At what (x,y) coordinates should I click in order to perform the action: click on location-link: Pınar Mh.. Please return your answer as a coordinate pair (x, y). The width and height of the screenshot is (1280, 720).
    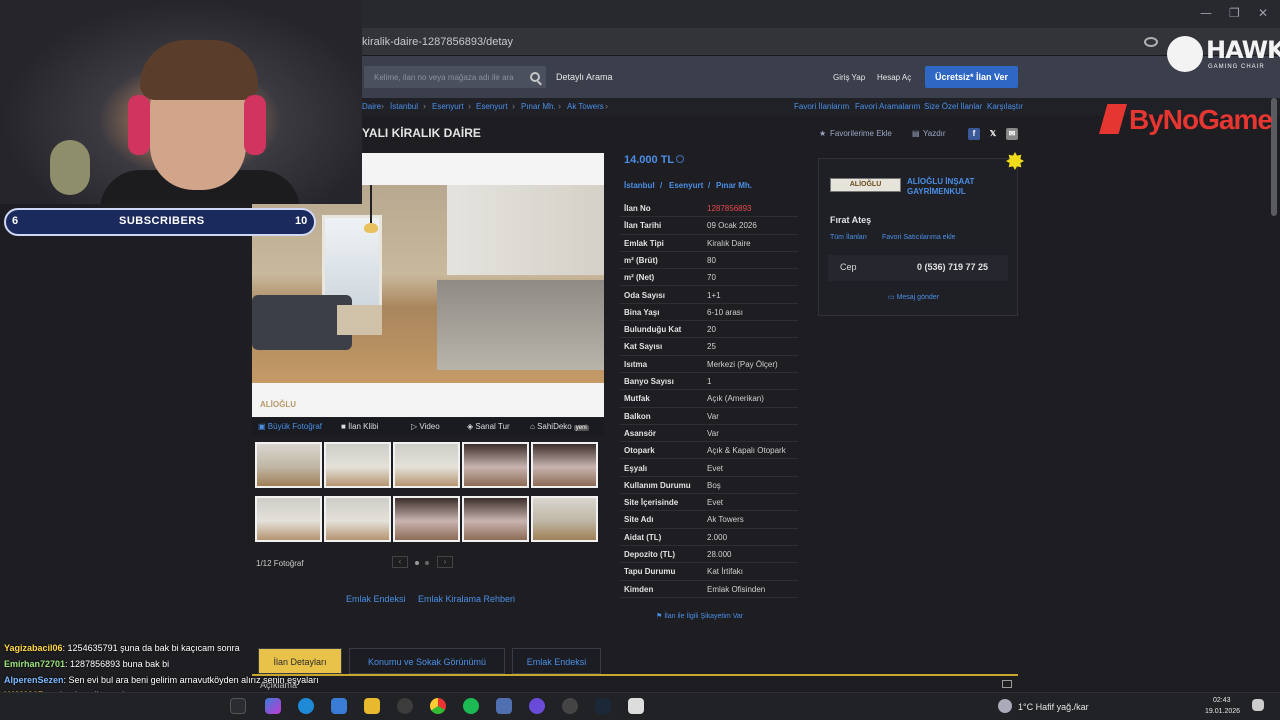
    Looking at the image, I should click on (734, 185).